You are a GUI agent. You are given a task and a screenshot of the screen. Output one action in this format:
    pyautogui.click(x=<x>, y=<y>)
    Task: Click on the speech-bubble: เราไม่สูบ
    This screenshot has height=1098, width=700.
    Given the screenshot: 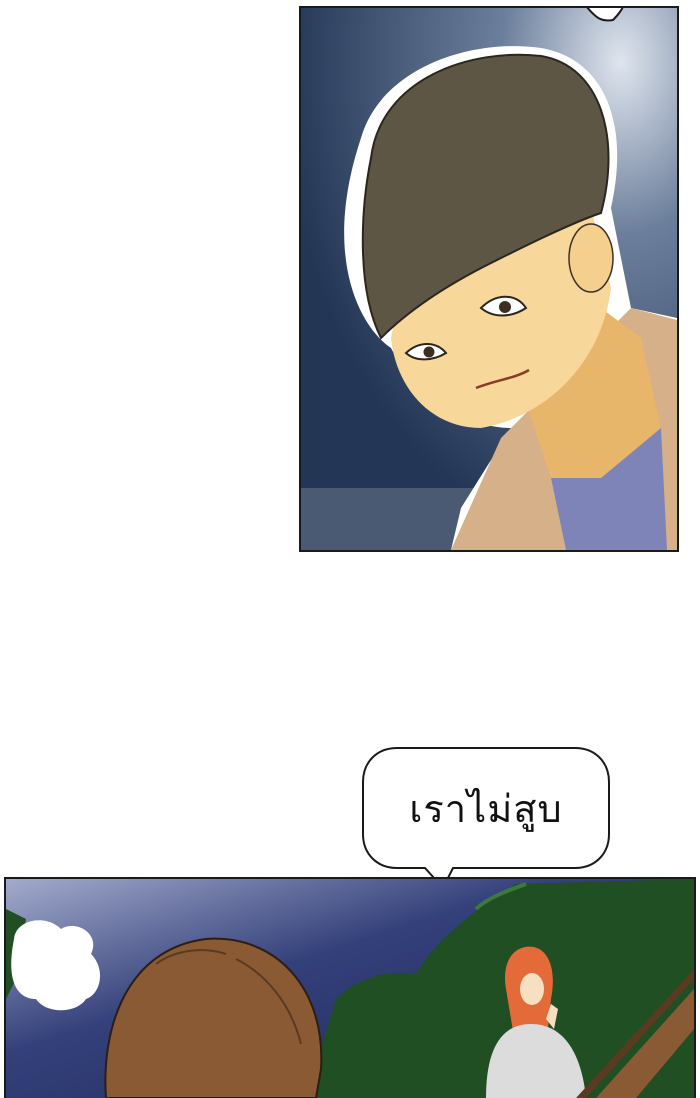 What is the action you would take?
    pyautogui.click(x=486, y=818)
    